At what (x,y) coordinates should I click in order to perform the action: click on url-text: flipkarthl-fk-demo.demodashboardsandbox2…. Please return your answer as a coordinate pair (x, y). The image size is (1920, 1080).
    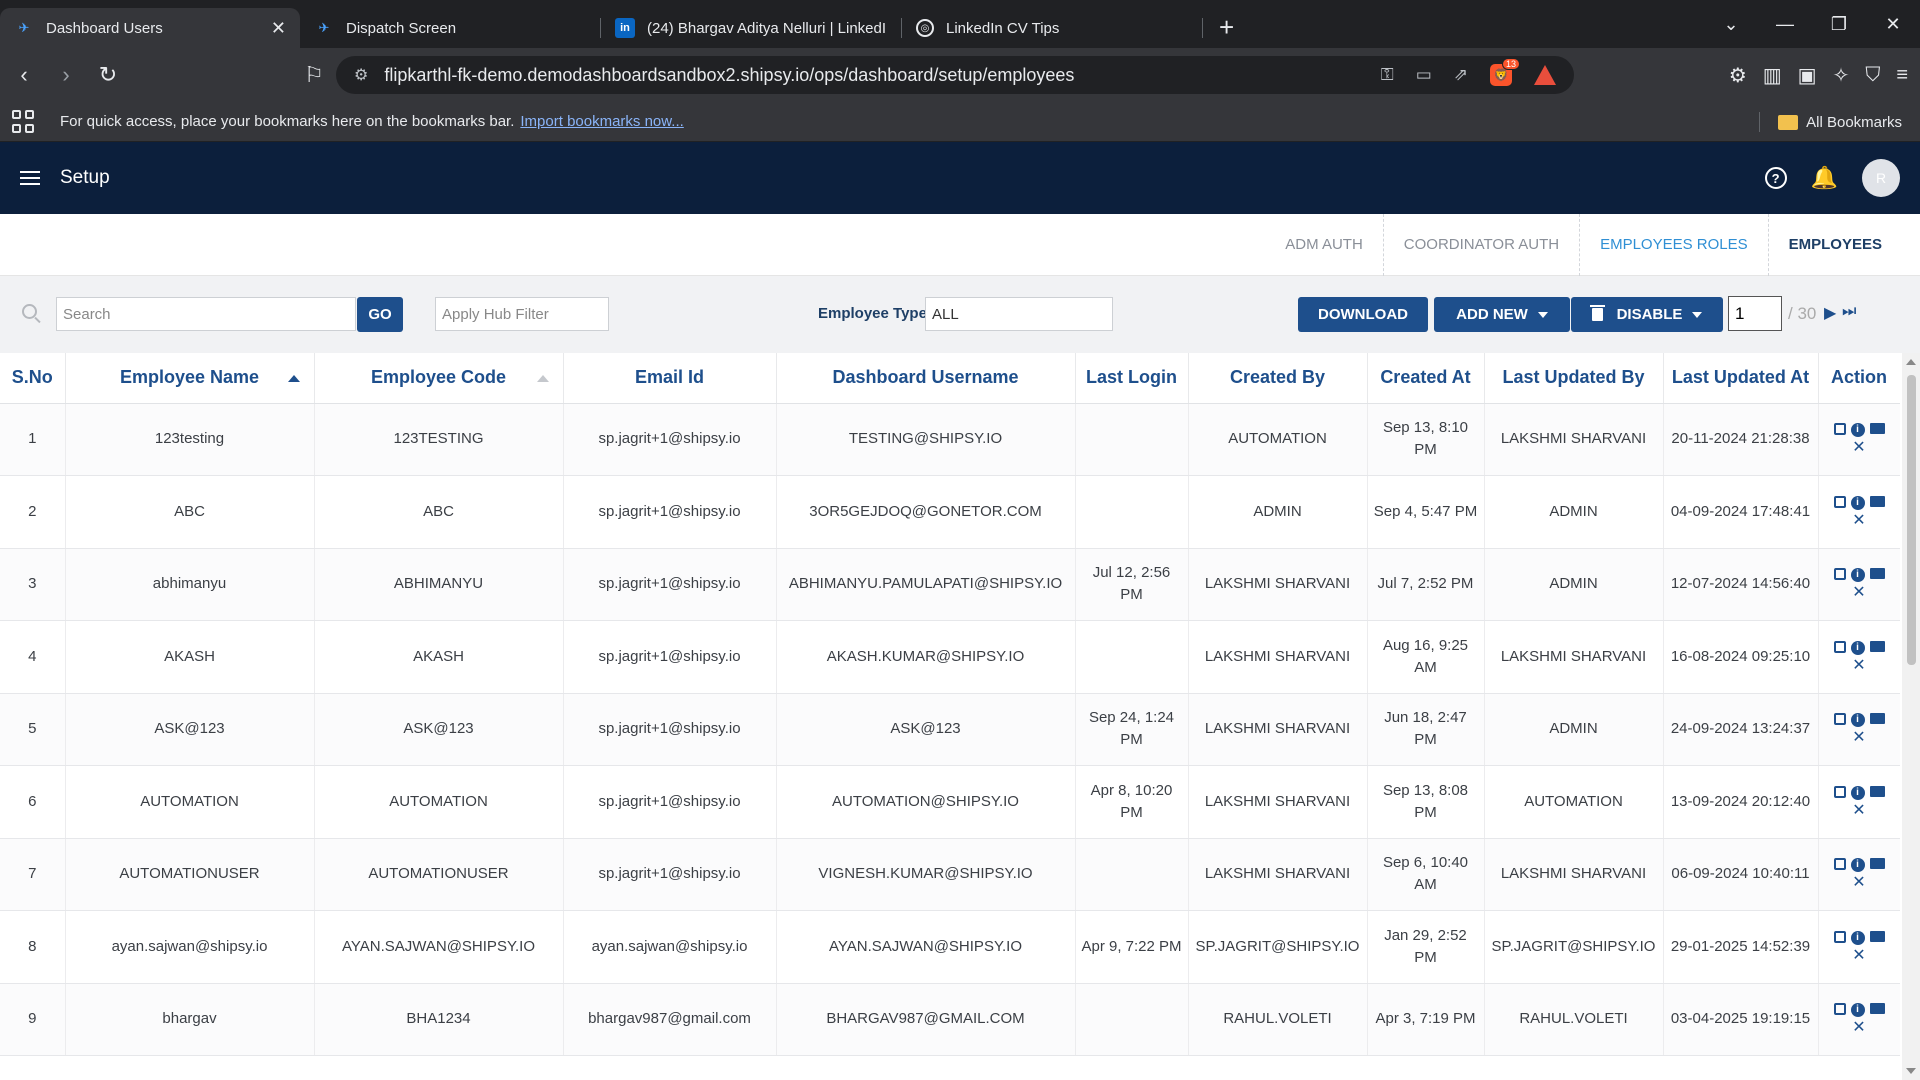
    Looking at the image, I should click on (729, 75).